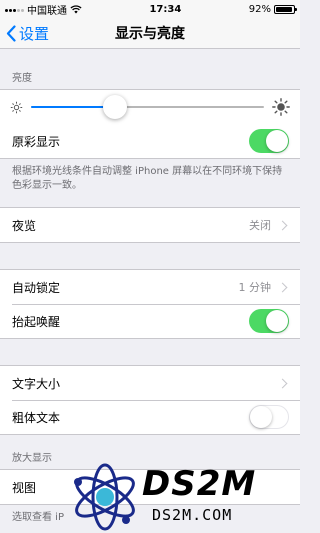 Image resolution: width=320 pixels, height=533 pixels. I want to click on zoom-view-label: 视图, so click(24, 487).